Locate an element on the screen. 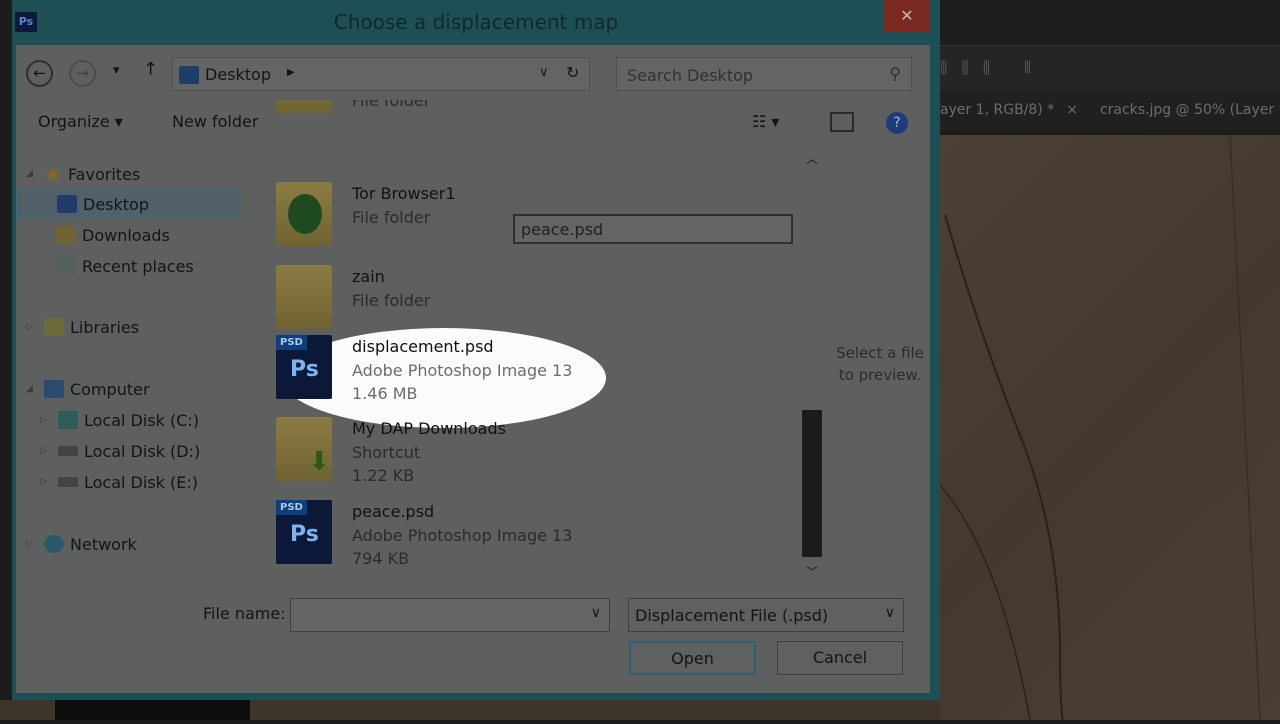 The width and height of the screenshot is (1280, 724). dialog-title: Choose a displacement map is located at coordinates (476, 22).